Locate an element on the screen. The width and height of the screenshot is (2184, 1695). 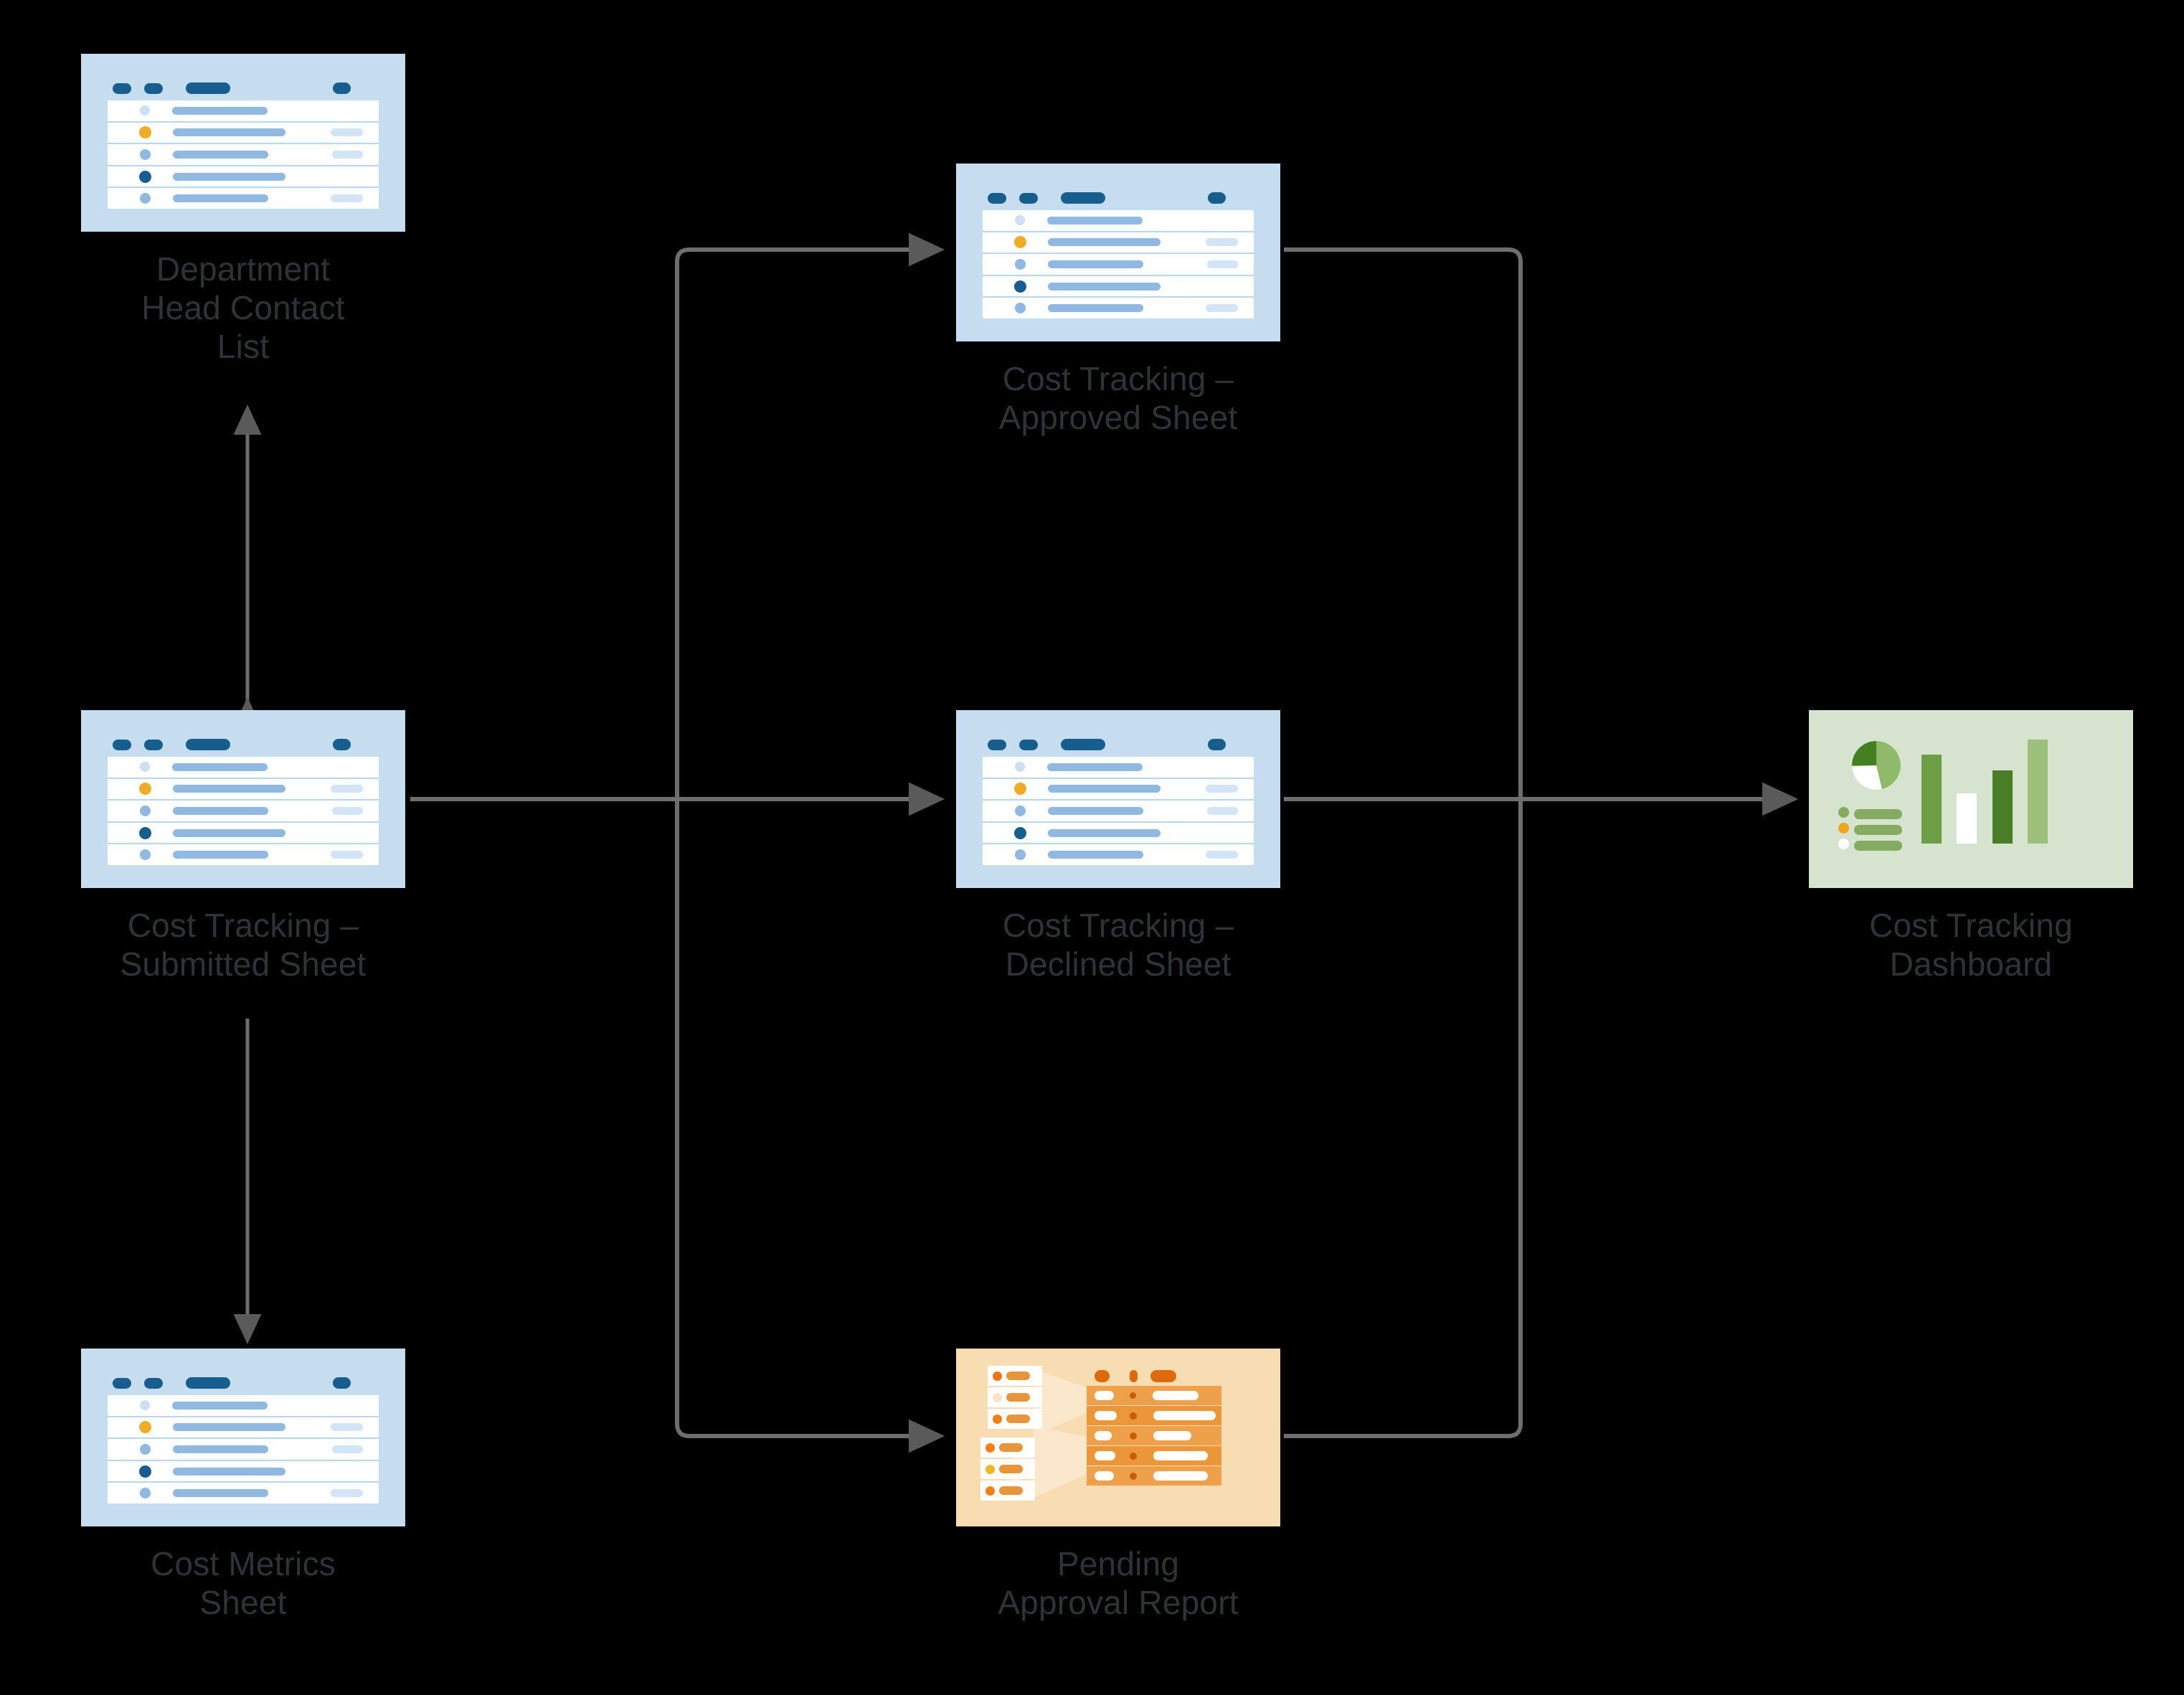
node-department-head-contact-list: Department Head Contact List is located at coordinates (243, 210).